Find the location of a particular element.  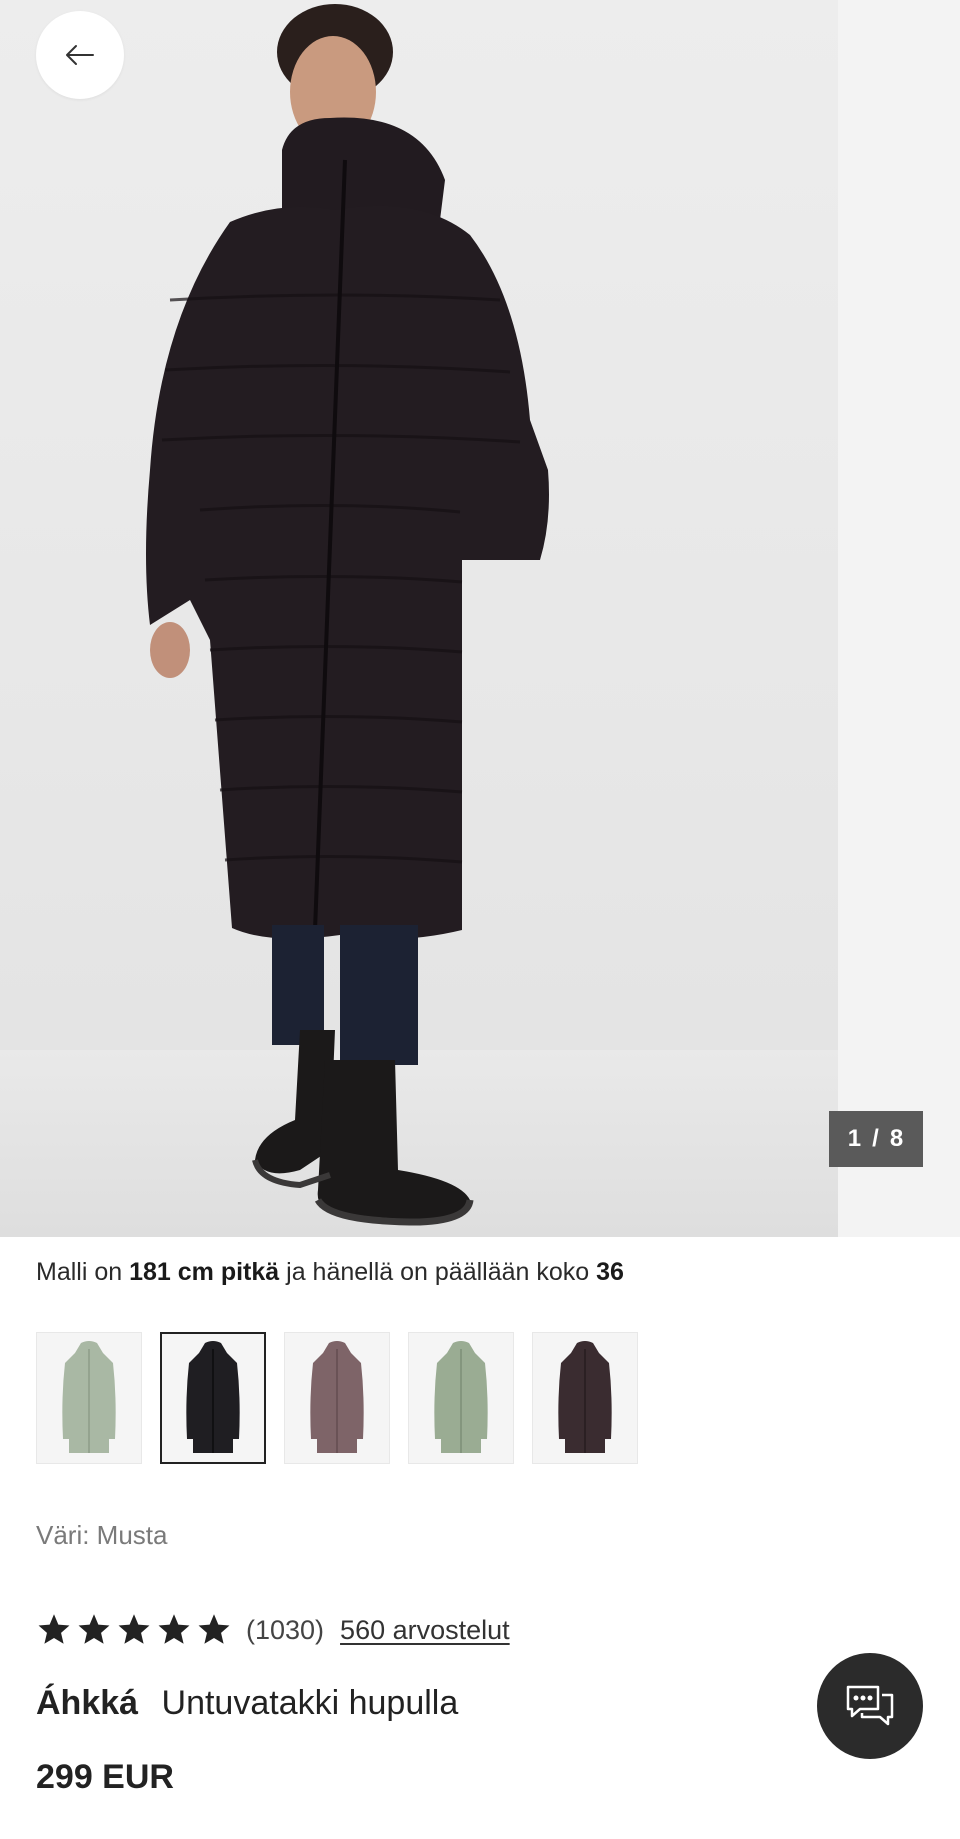

rating-count: (1030) is located at coordinates (285, 1629).